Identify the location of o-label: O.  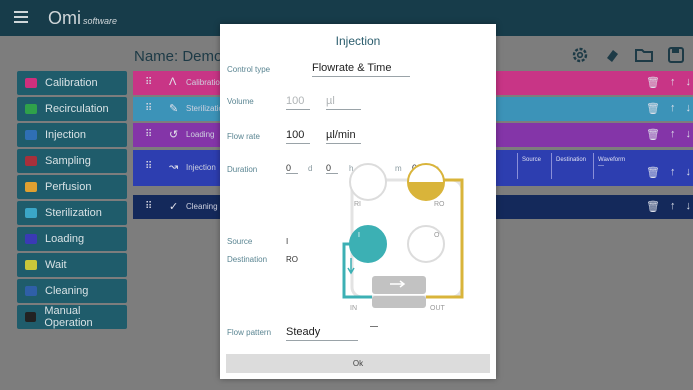
(437, 235).